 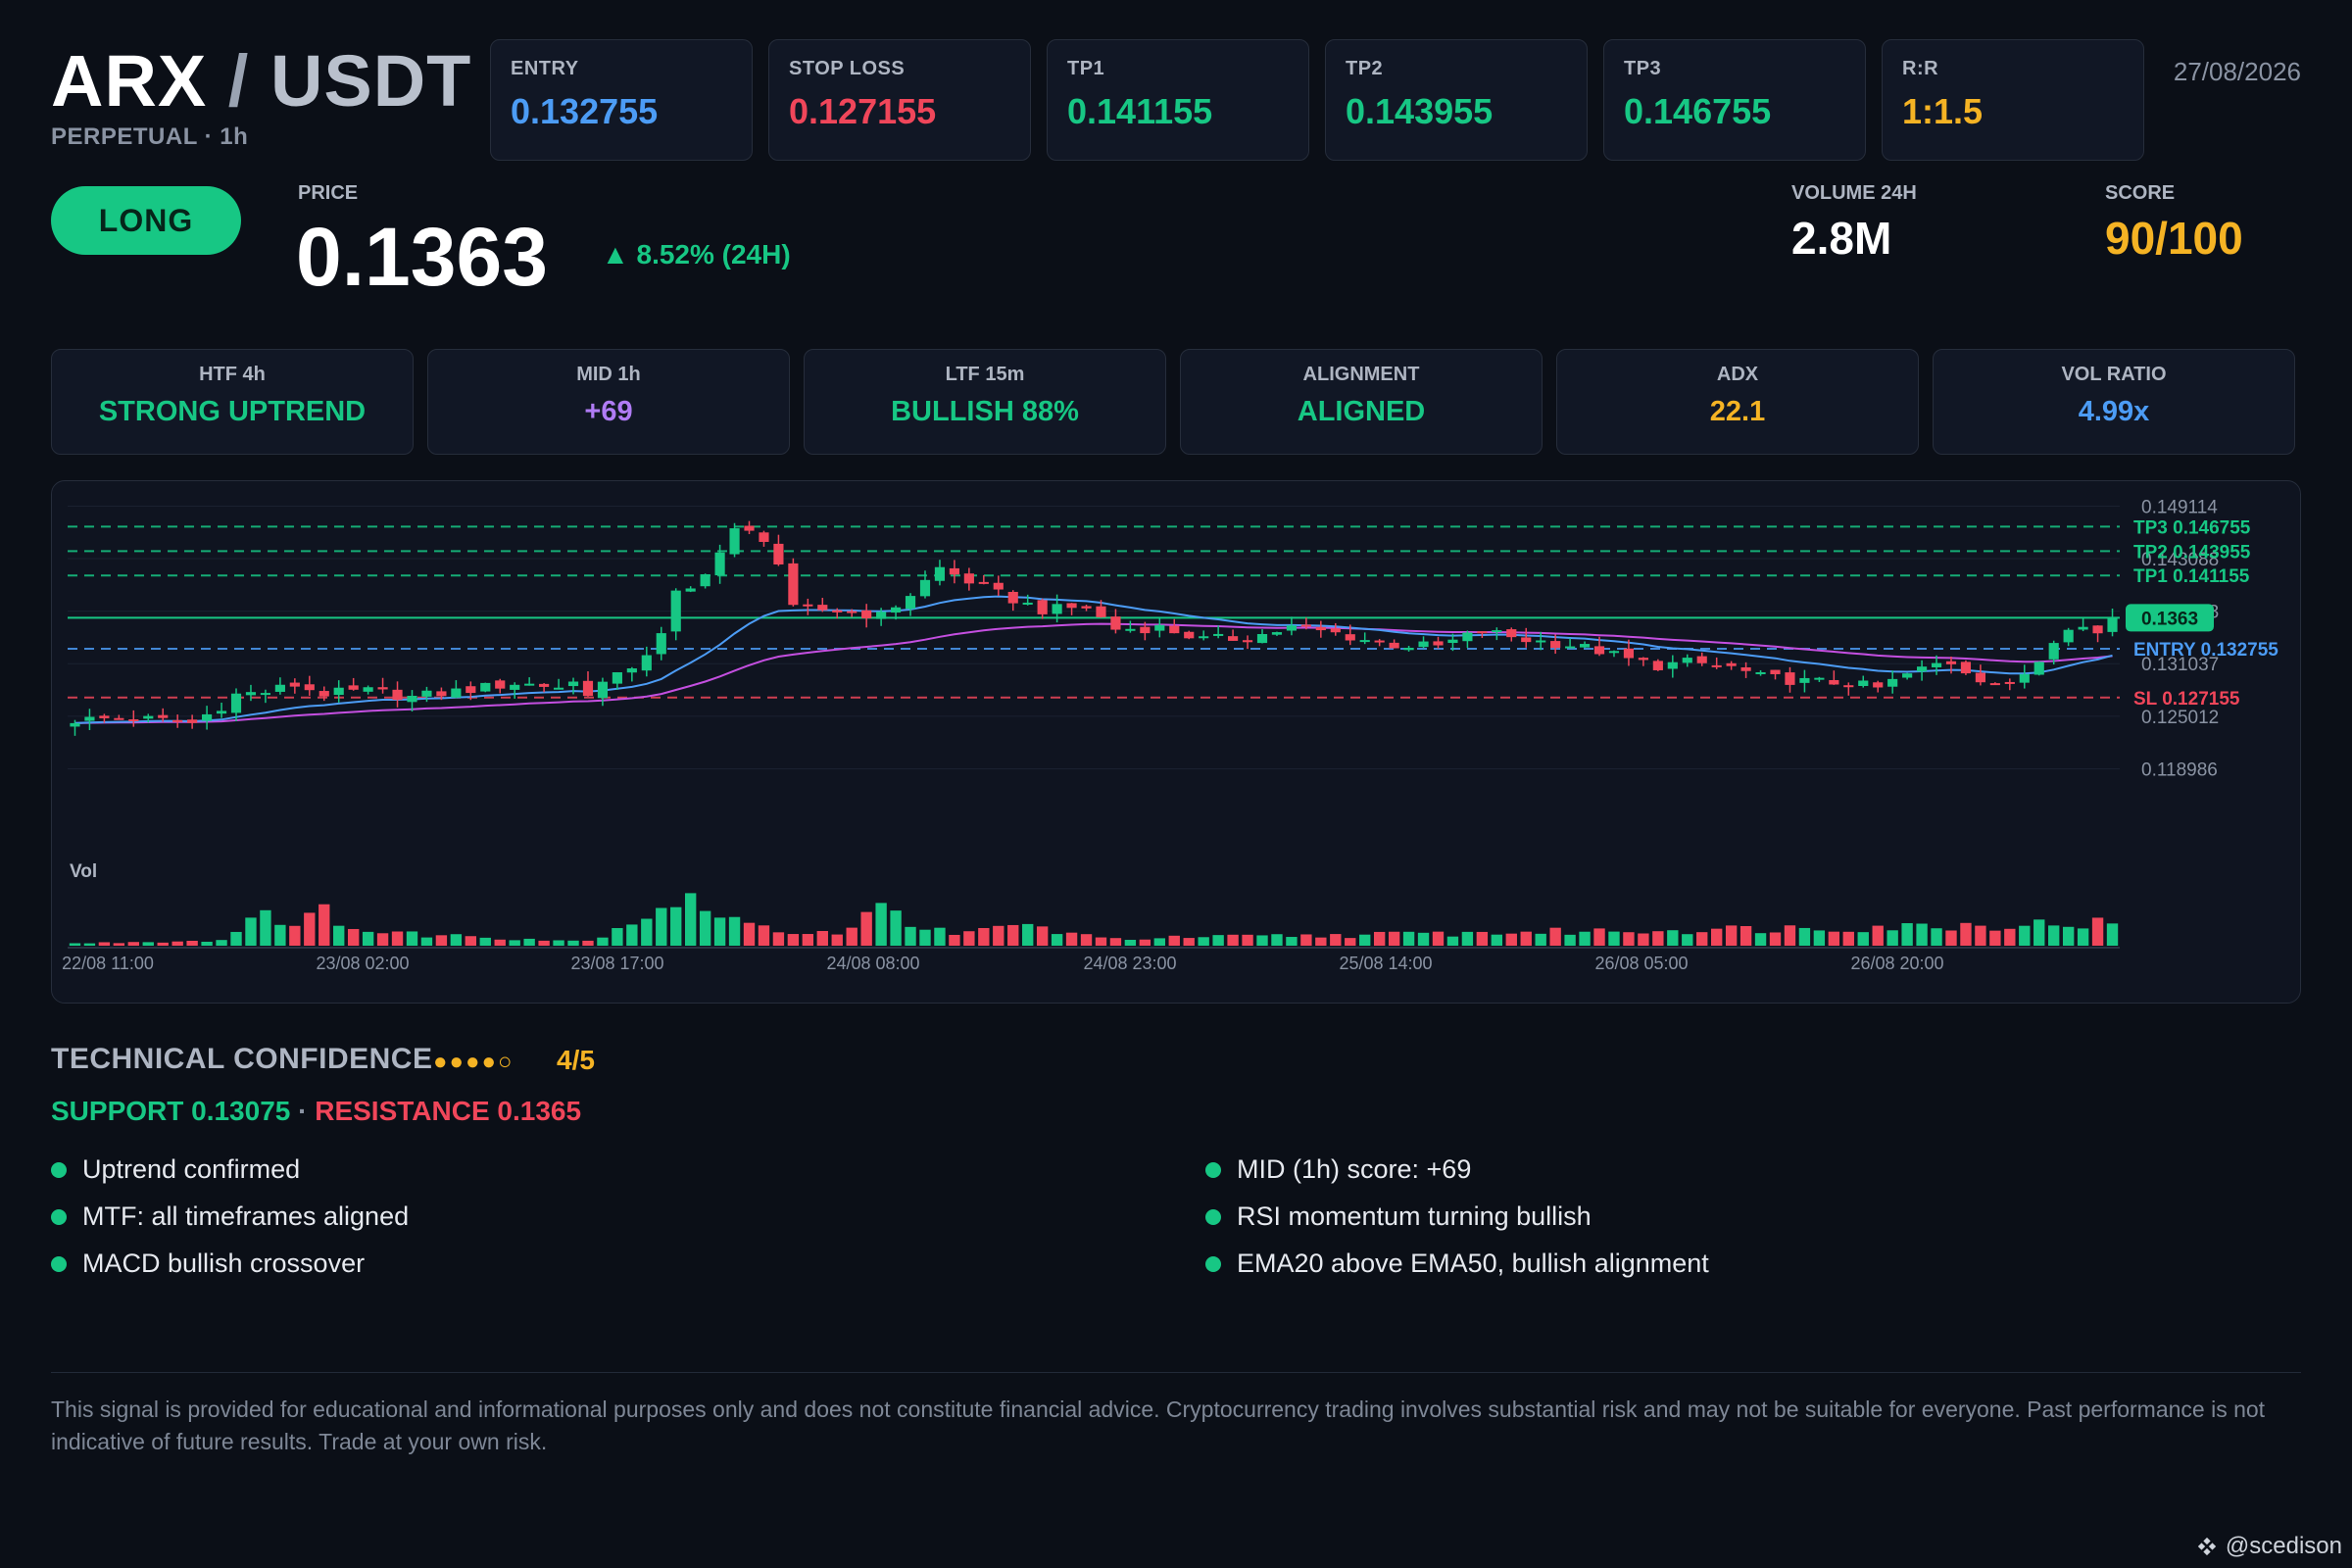 I want to click on resistance-level: RESISTANCE 0.1365, so click(x=448, y=1111).